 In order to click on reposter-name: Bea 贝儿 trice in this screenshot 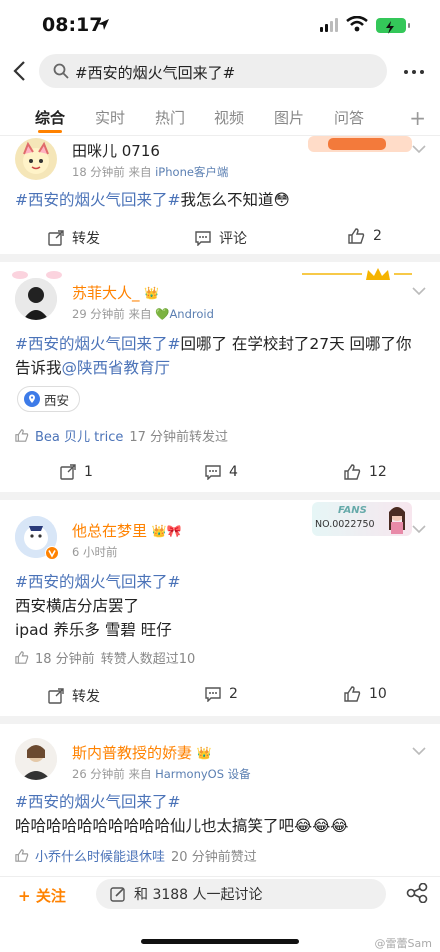, I will do `click(79, 435)`.